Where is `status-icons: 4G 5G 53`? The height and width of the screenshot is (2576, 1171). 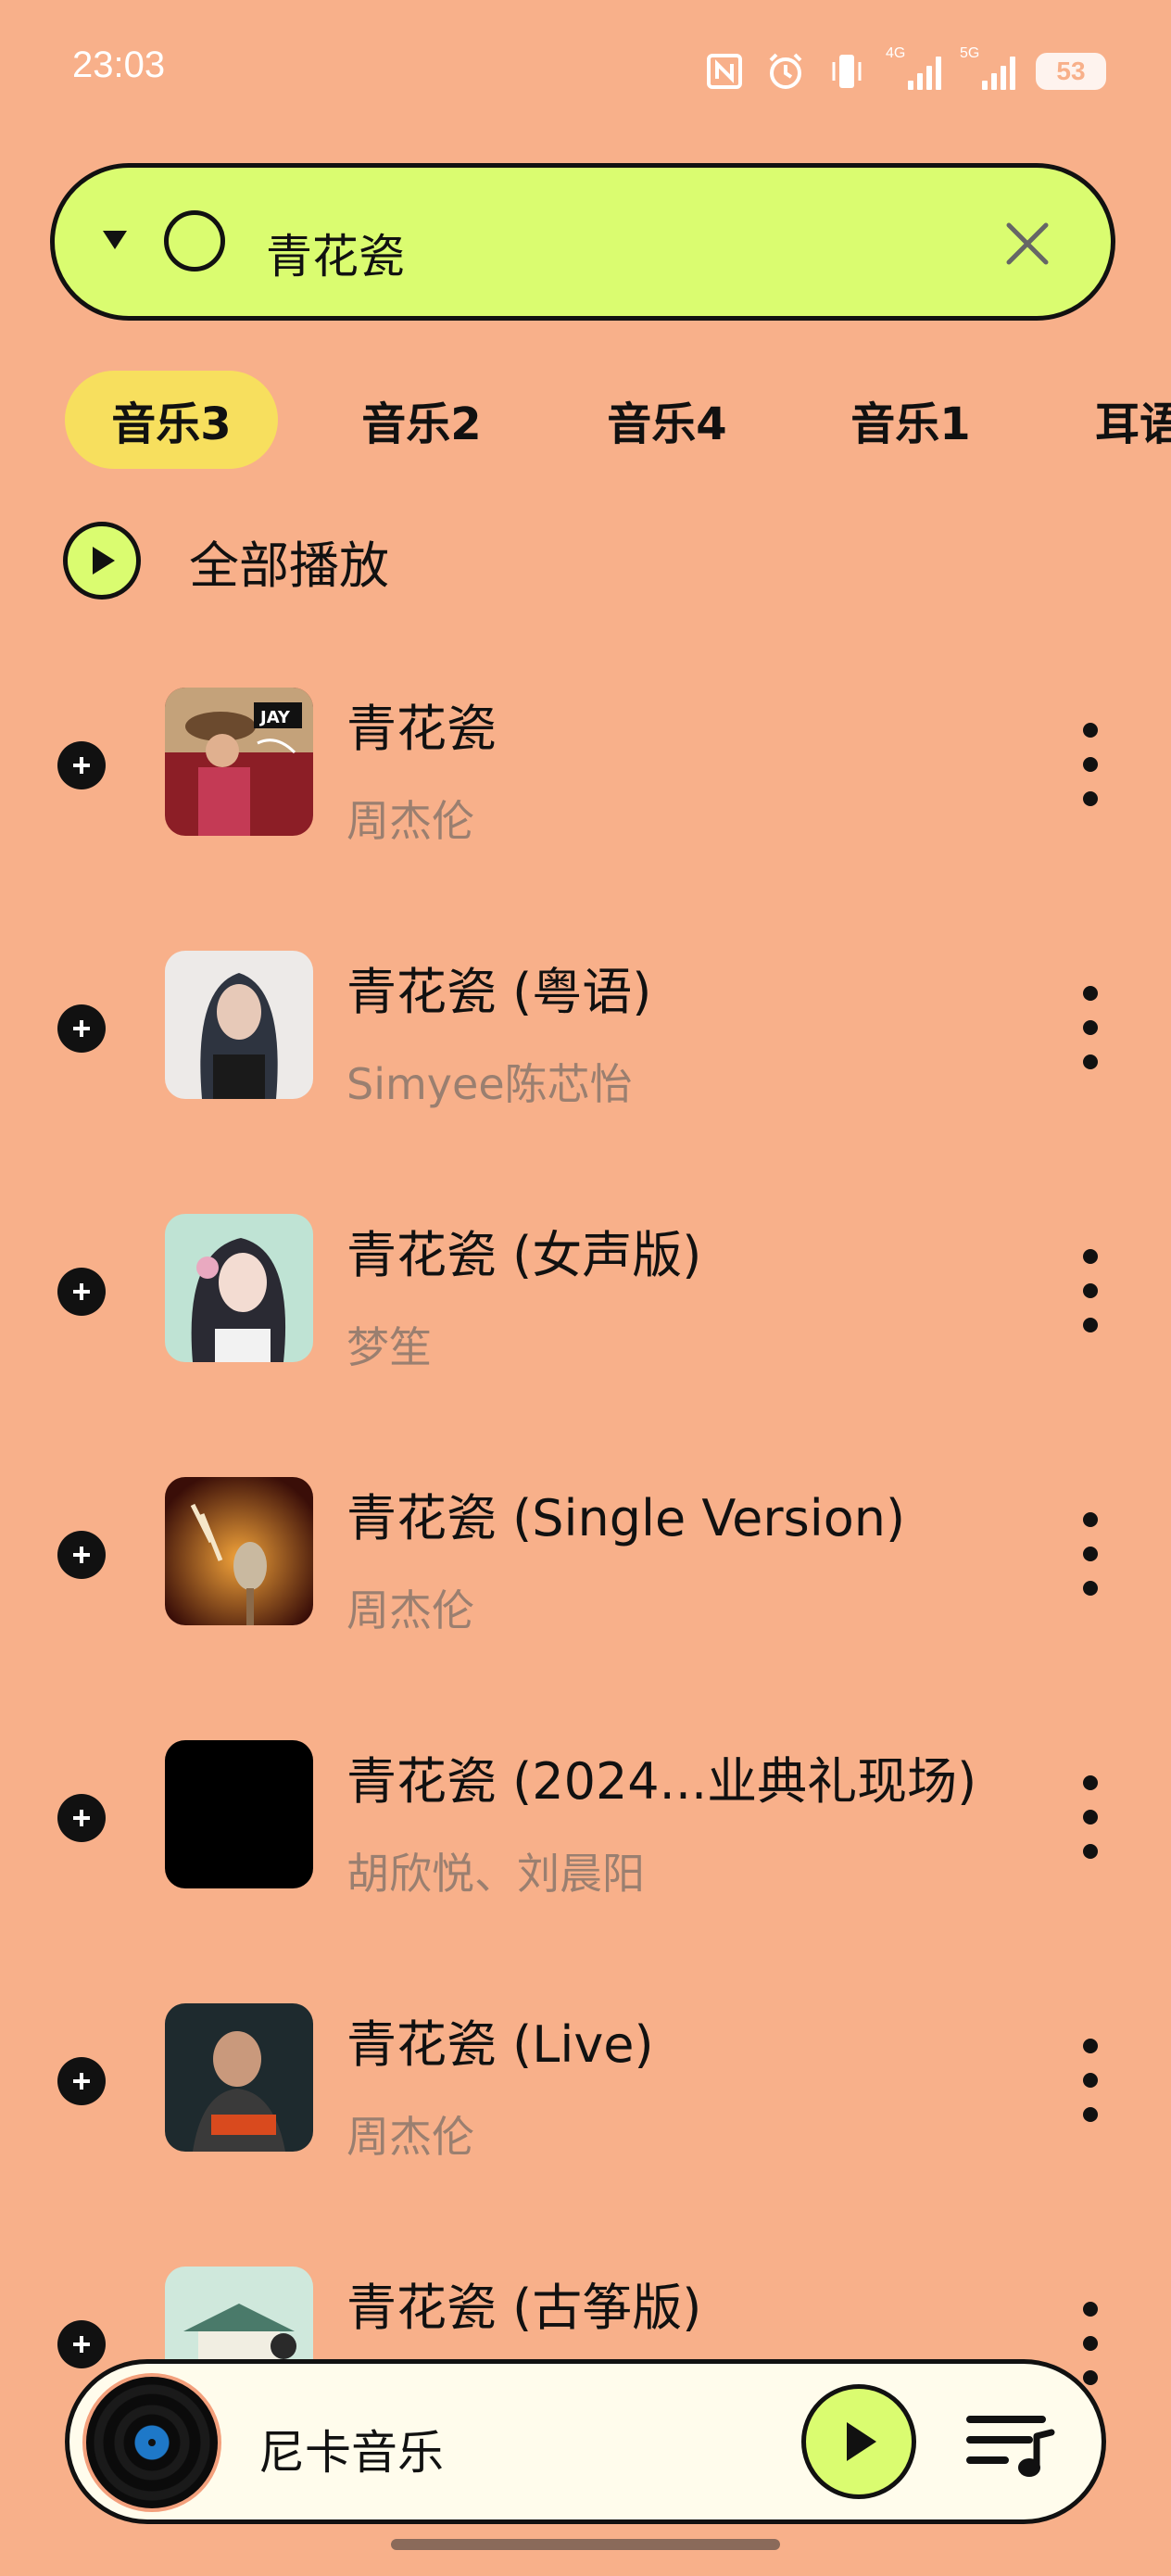
status-icons: 4G 5G 53 is located at coordinates (905, 70).